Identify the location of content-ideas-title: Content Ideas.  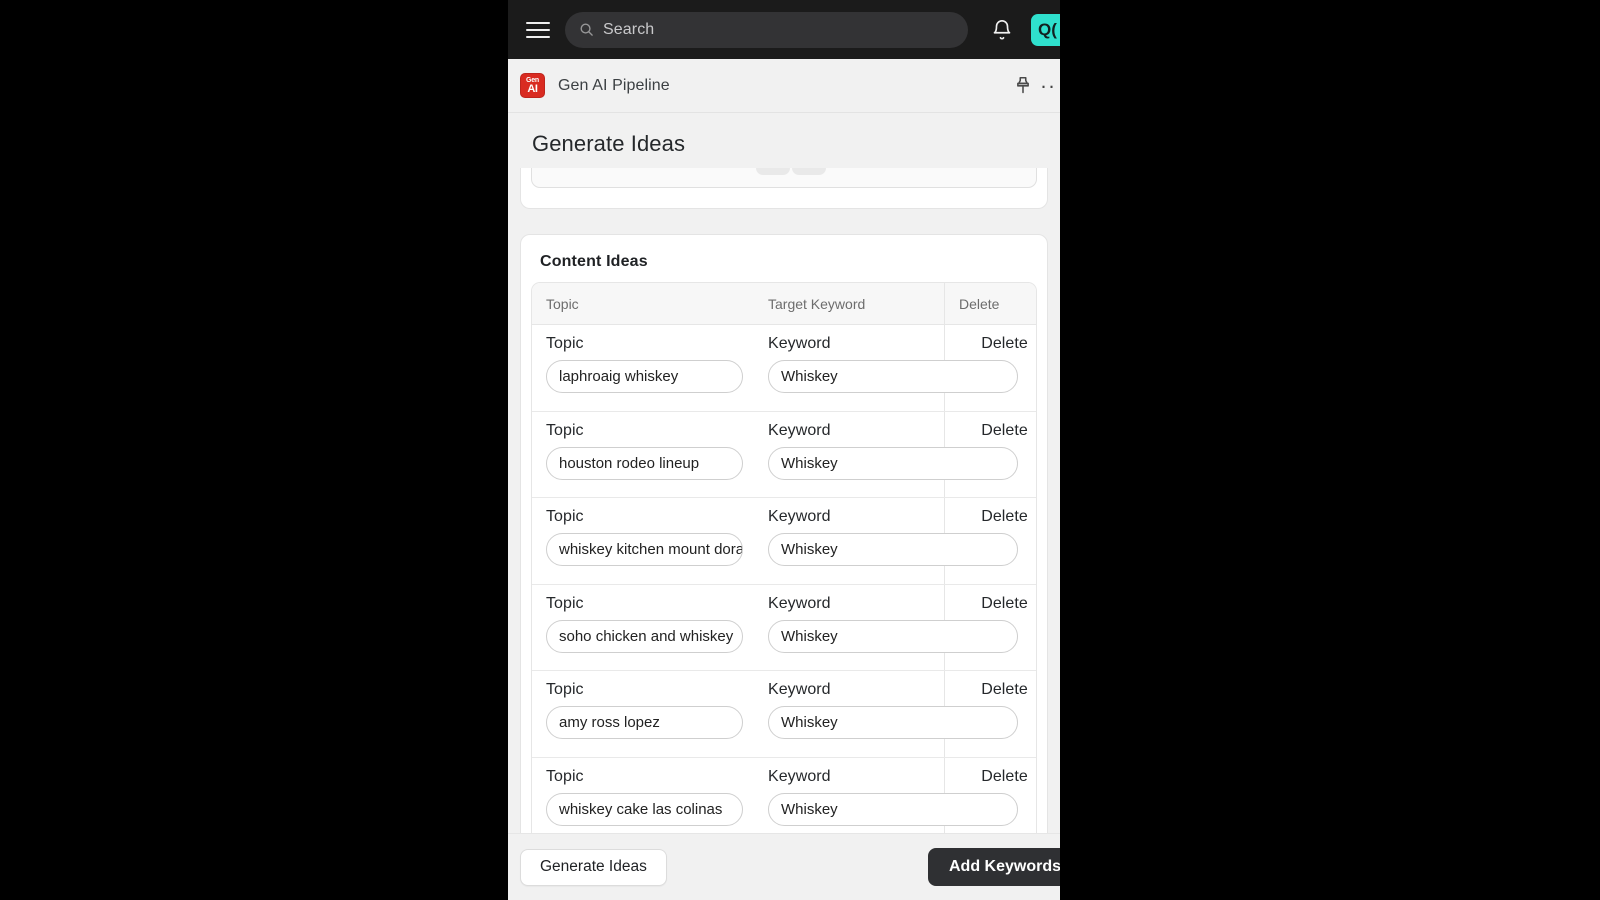
(594, 261).